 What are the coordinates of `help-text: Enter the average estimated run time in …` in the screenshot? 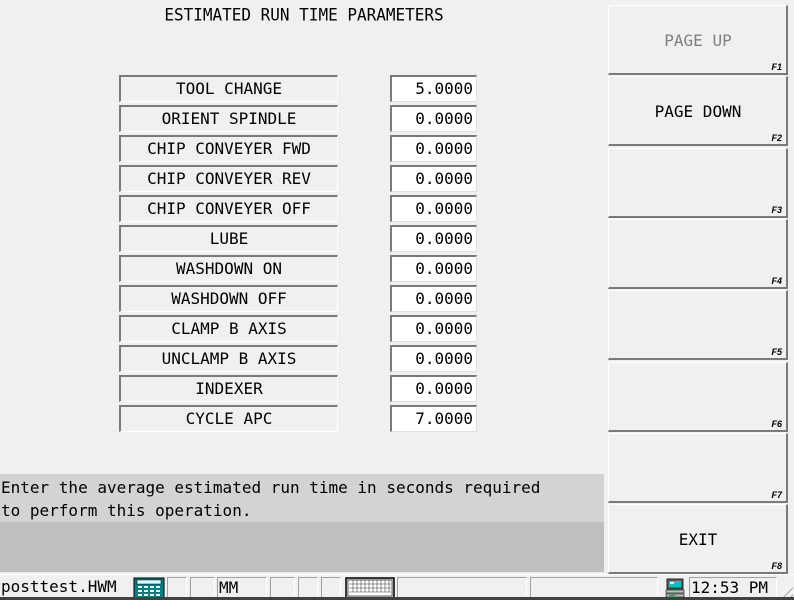 It's located at (302, 498).